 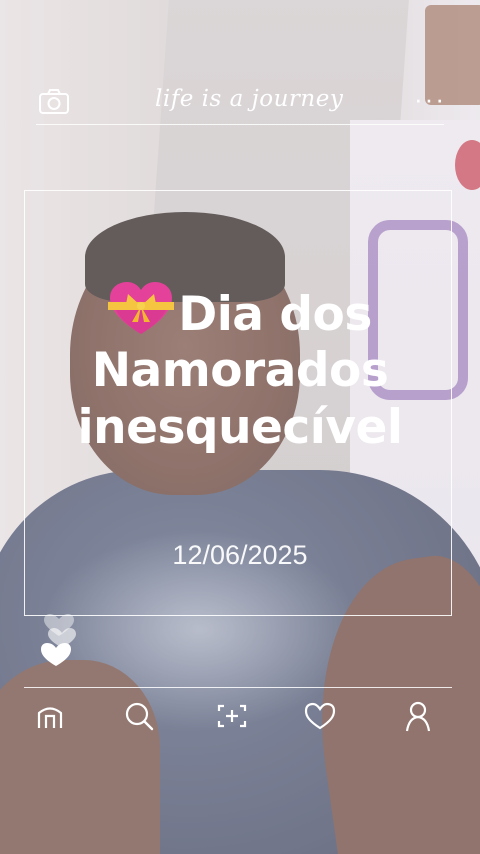 I want to click on headline-text-1: Dia dos, so click(x=275, y=314).